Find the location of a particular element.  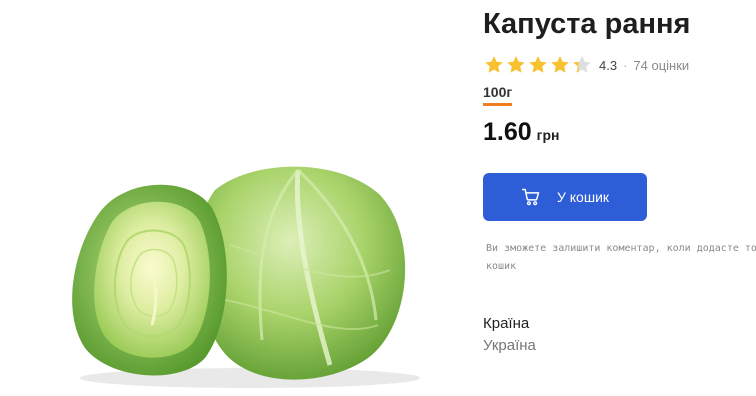

country-value: Україна is located at coordinates (509, 345).